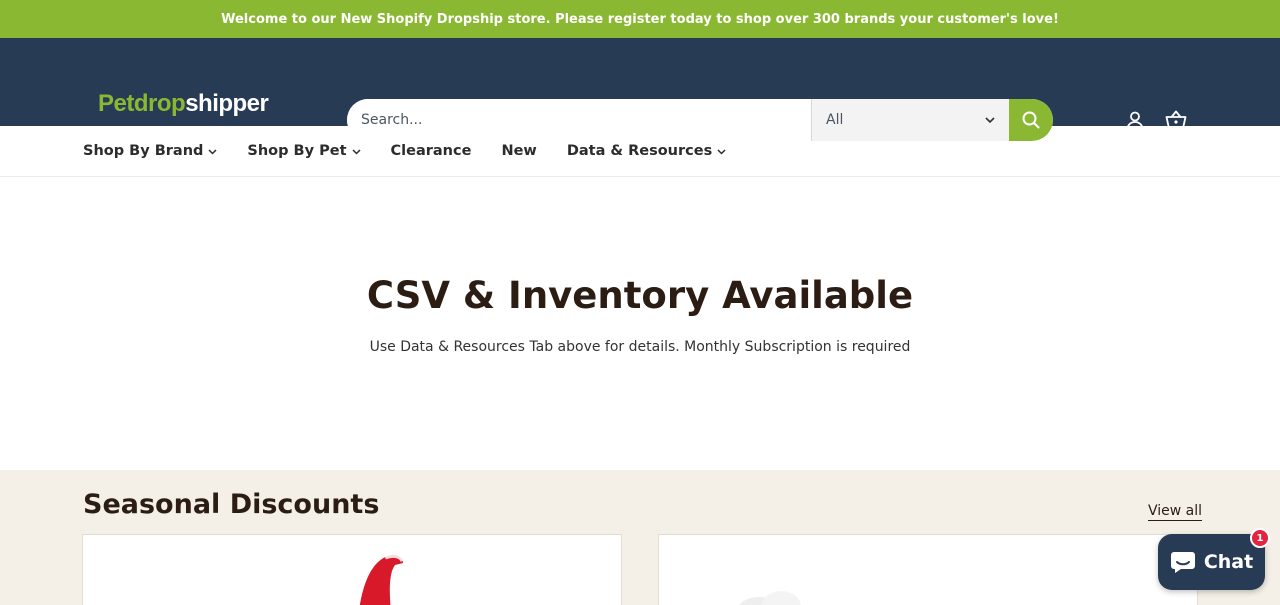  I want to click on nav-clearance-label: Clearance, so click(431, 151).